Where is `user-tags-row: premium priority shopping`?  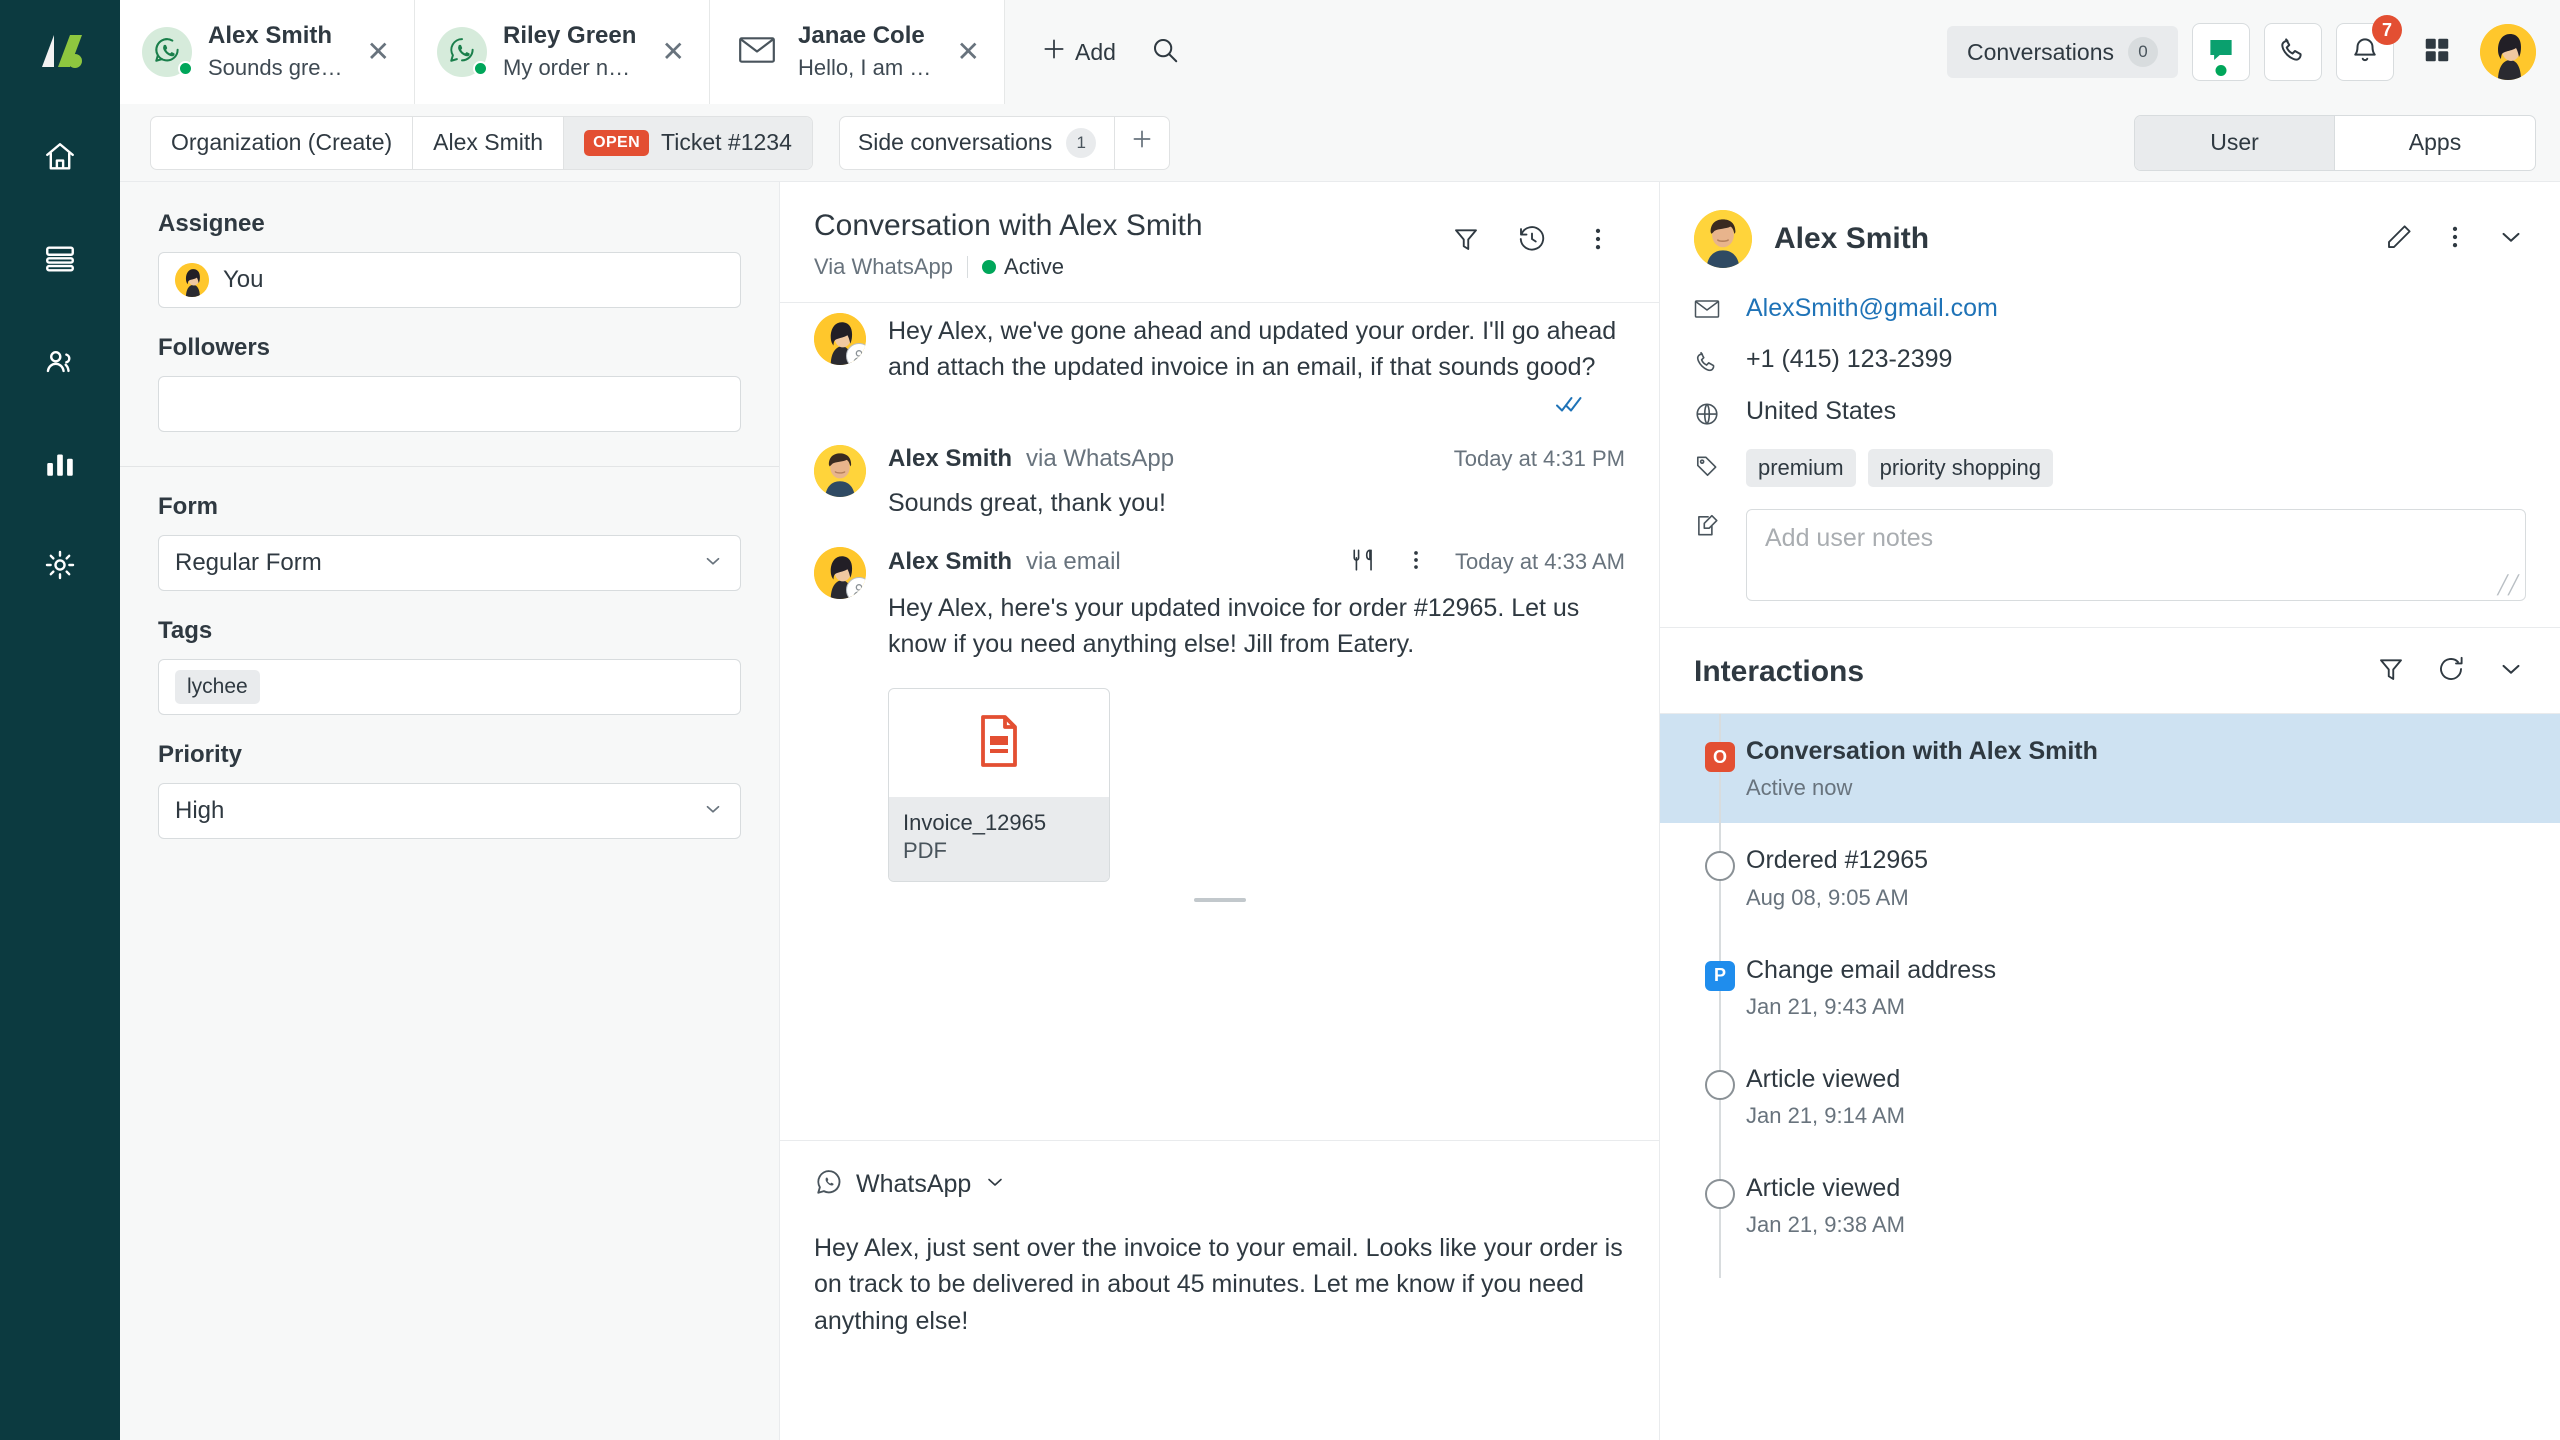 user-tags-row: premium priority shopping is located at coordinates (2110, 468).